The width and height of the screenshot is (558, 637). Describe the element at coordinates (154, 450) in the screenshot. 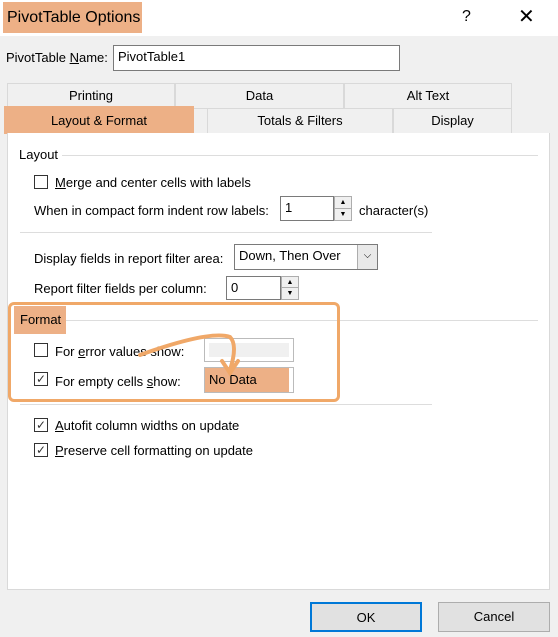

I see `preserve-formatting-label: Preserve cell formatting on update` at that location.